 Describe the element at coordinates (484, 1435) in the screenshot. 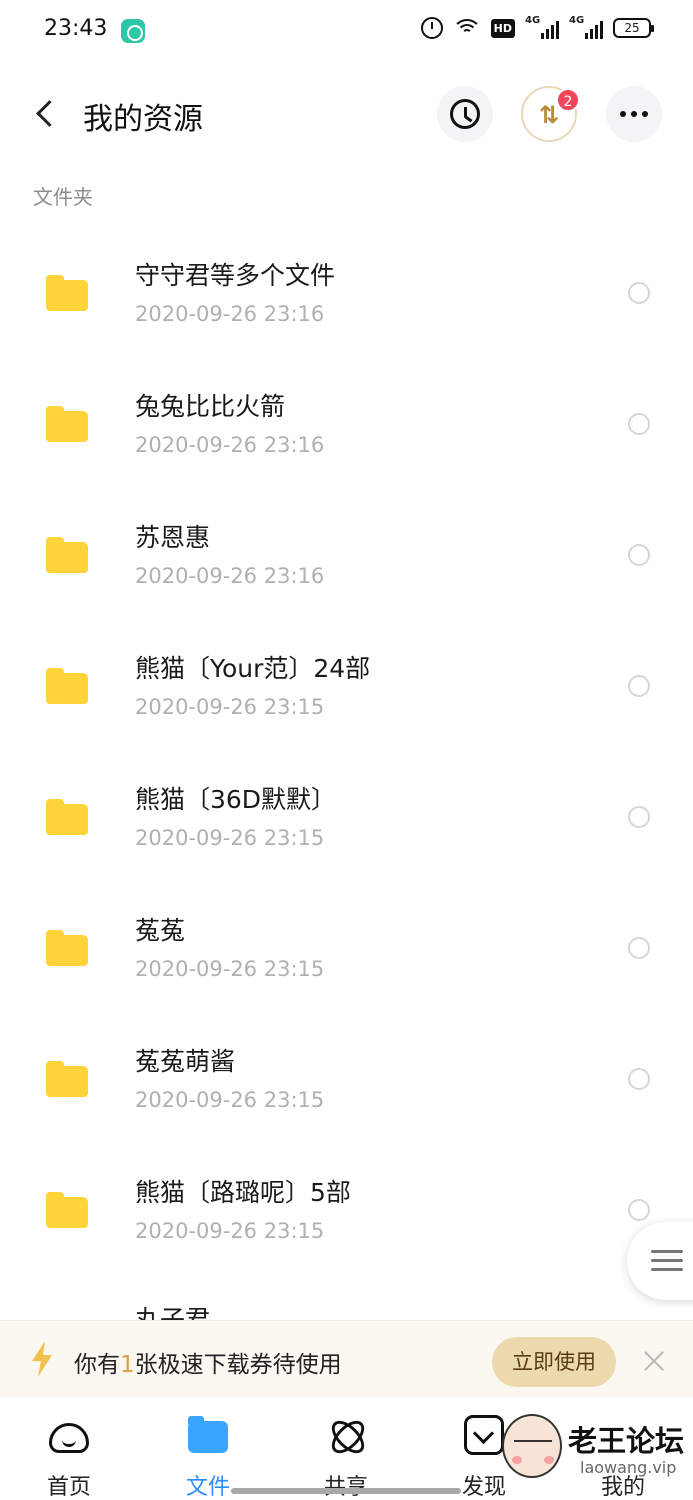

I see `discover-icon` at that location.